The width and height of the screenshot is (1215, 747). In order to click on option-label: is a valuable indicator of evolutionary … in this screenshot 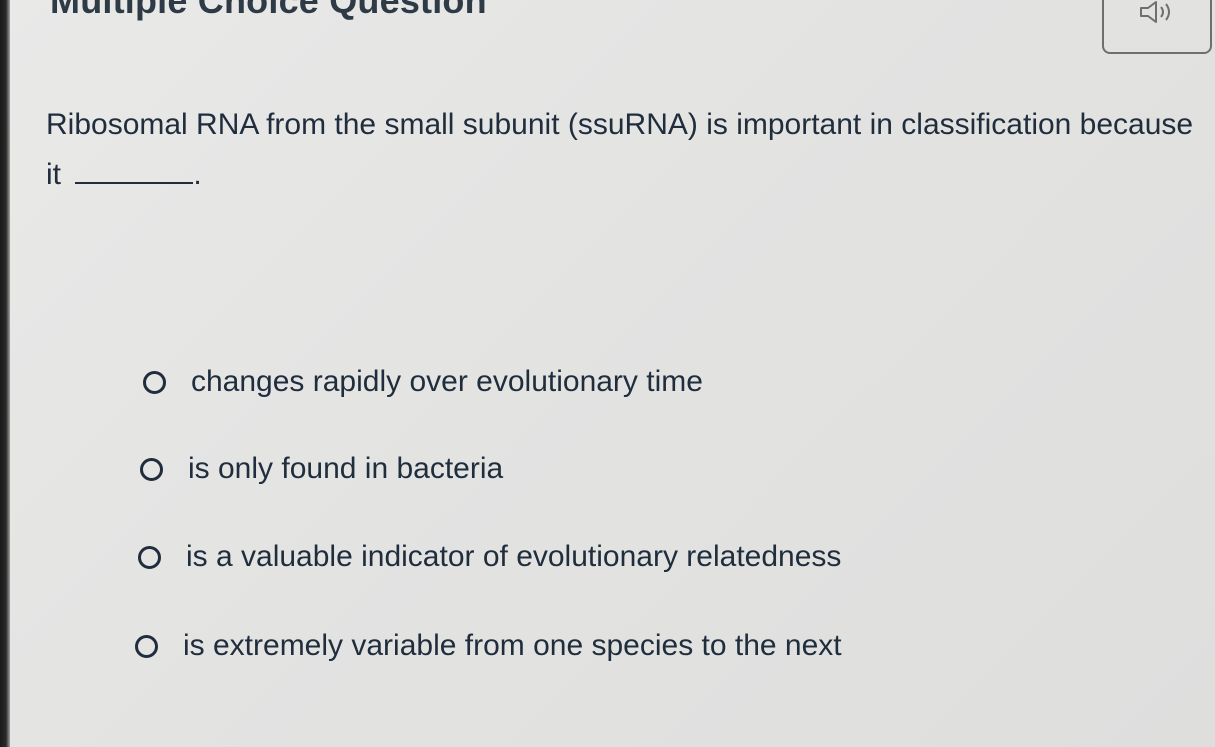, I will do `click(514, 556)`.